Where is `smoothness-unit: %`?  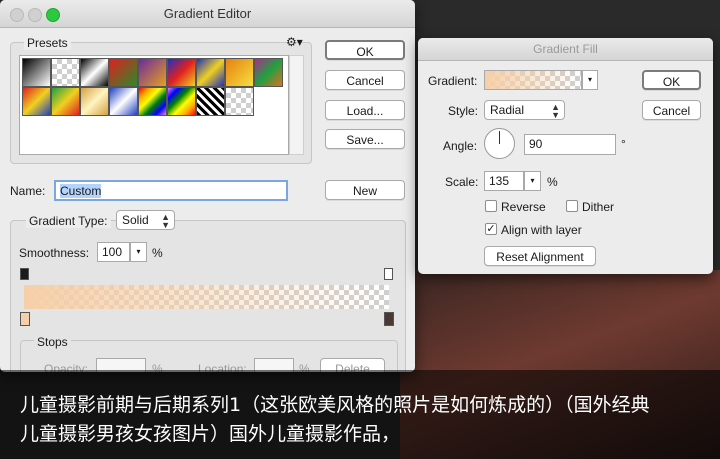
smoothness-unit: % is located at coordinates (157, 253).